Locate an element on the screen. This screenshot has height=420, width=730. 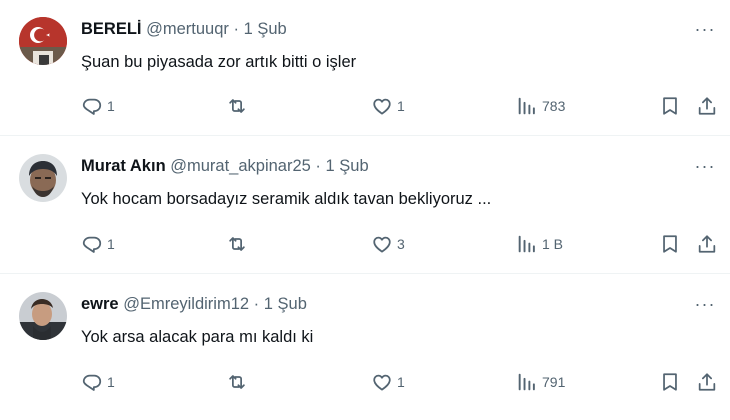
like-count: 3 is located at coordinates (401, 244).